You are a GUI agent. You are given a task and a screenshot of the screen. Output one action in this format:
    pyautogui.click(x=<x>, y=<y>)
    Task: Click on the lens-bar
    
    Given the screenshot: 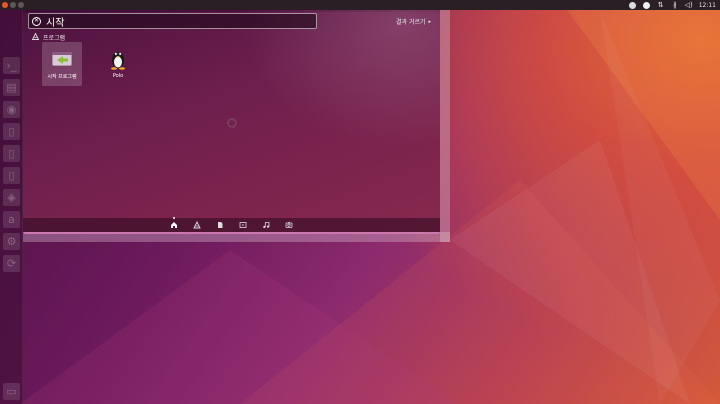 What is the action you would take?
    pyautogui.click(x=231, y=224)
    